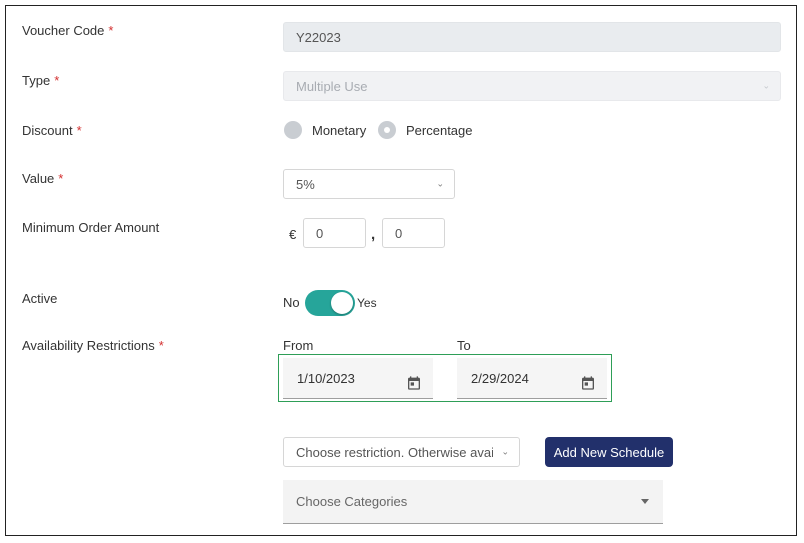  I want to click on type-select: Multiple Use ⌄, so click(532, 86).